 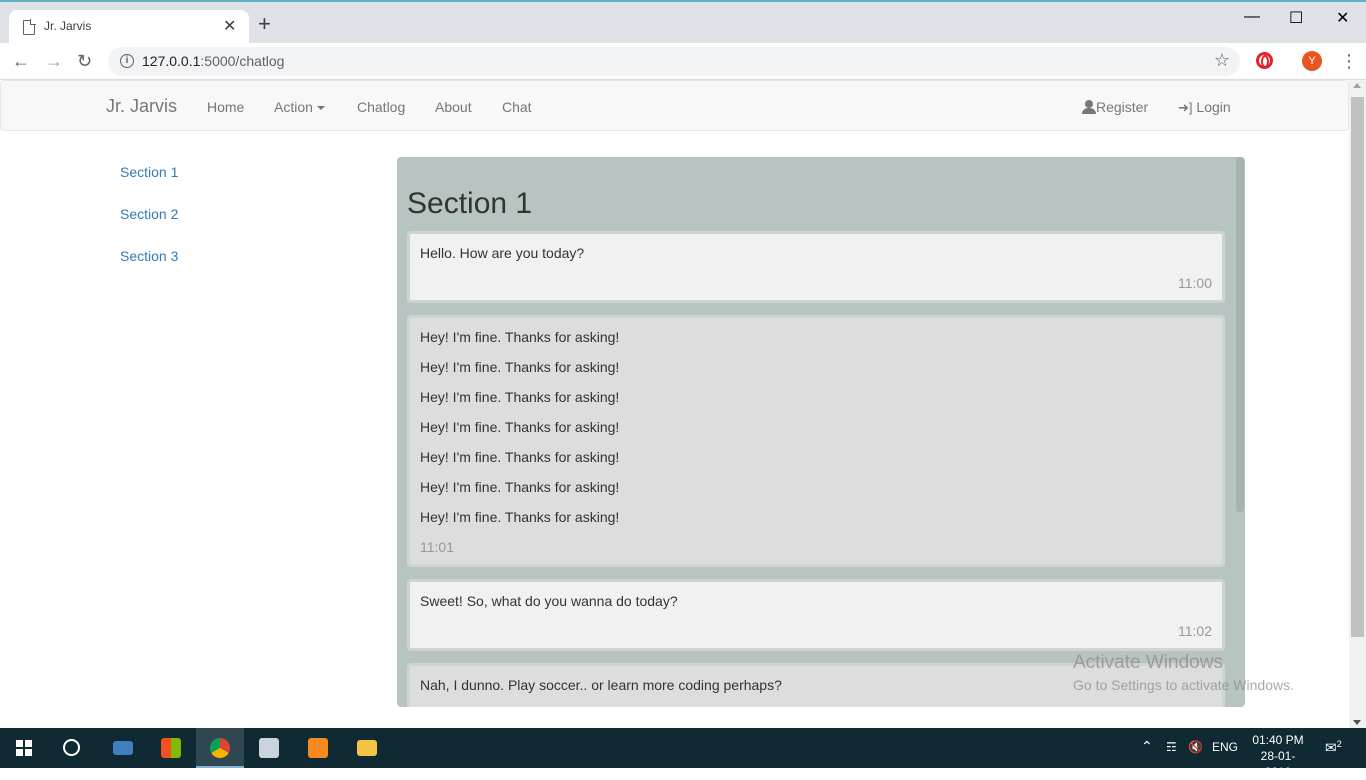 What do you see at coordinates (71, 747) in the screenshot?
I see `cortana-icon` at bounding box center [71, 747].